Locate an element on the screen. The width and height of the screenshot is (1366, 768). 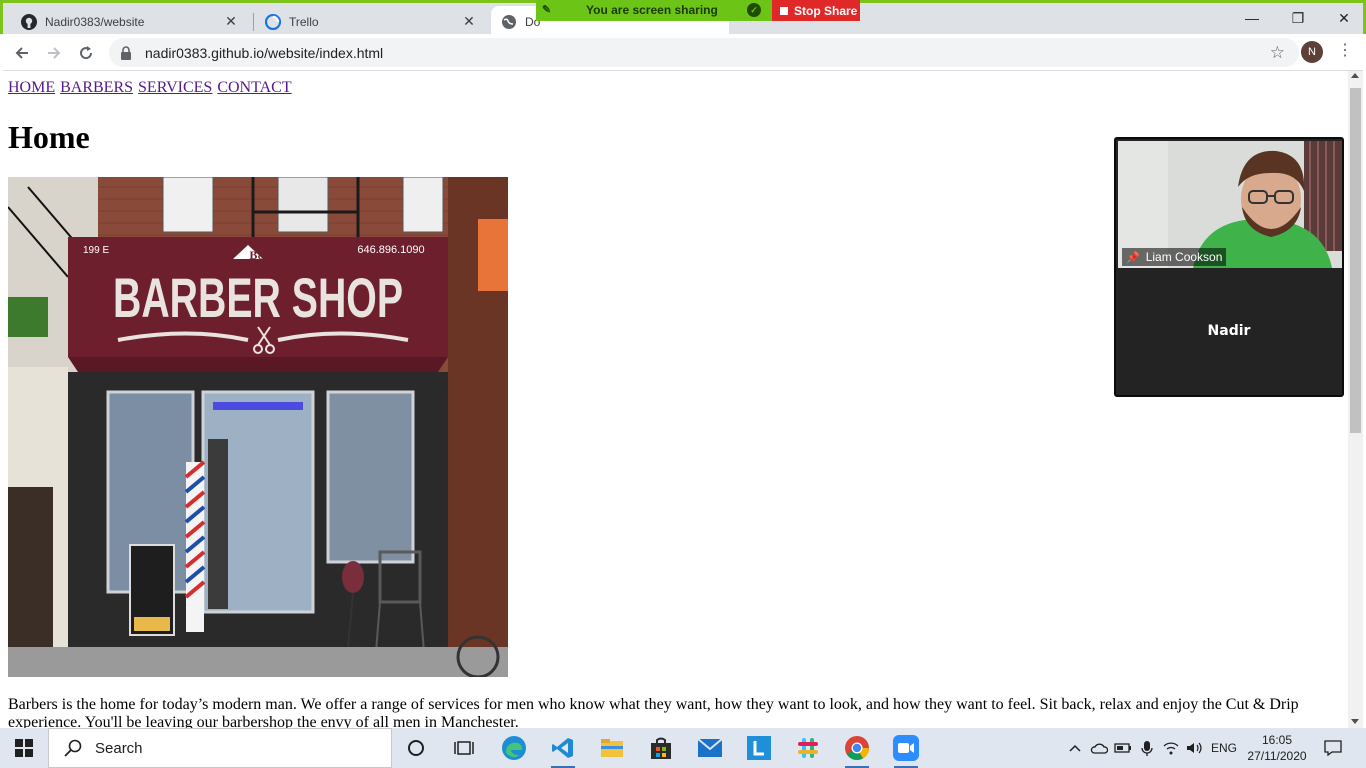
clock-date: 27/11/2020 is located at coordinates (1277, 756).